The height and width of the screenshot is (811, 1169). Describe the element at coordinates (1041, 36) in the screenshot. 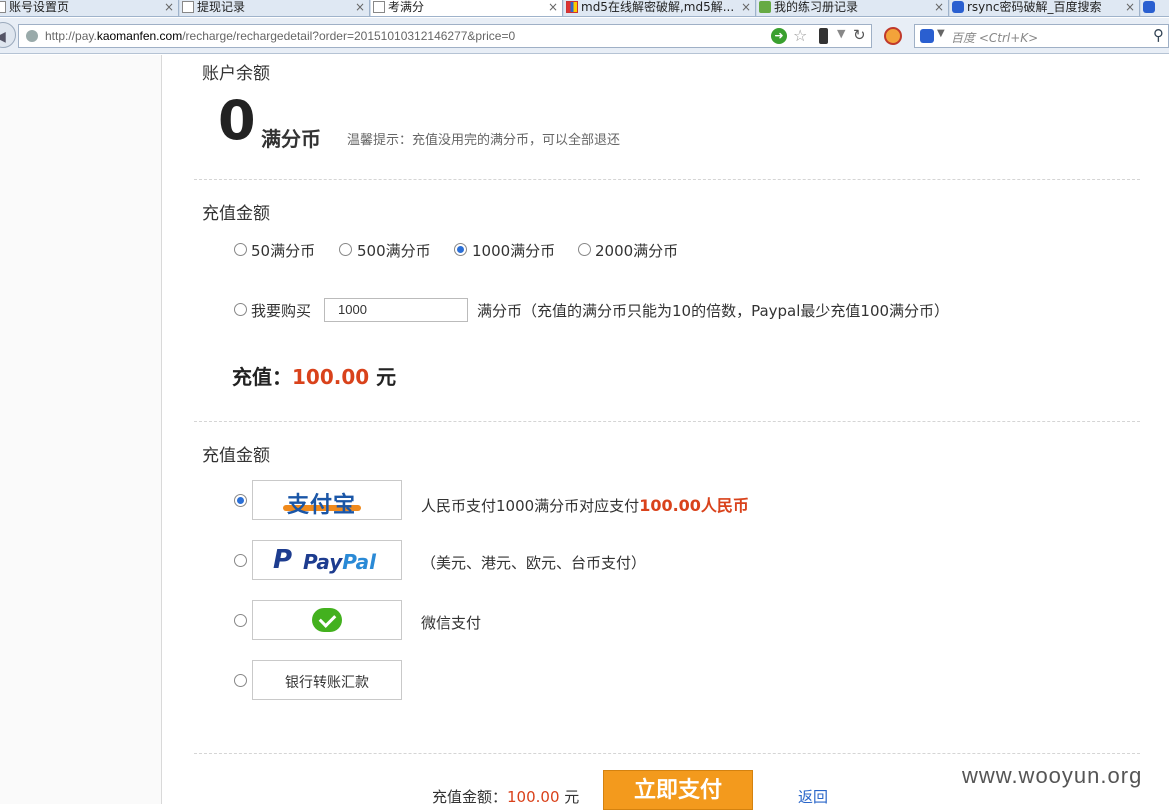

I see `search-bar: ▼ 百度 <Ctrl+K> ⚲` at that location.